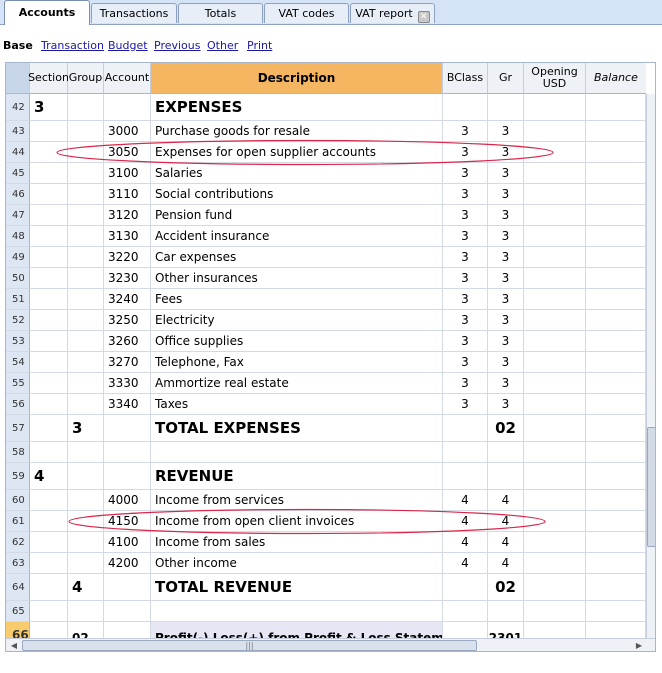 The image size is (662, 673). Describe the element at coordinates (127, 404) in the screenshot. I see `account-cell: 3340` at that location.